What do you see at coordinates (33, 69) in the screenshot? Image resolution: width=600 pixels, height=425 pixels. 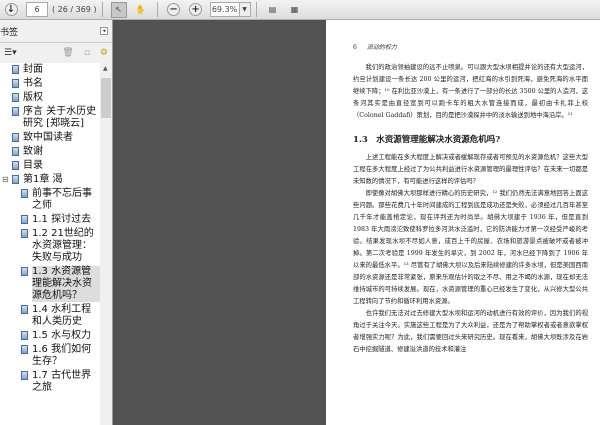 I see `bookmark-label: 封面` at bounding box center [33, 69].